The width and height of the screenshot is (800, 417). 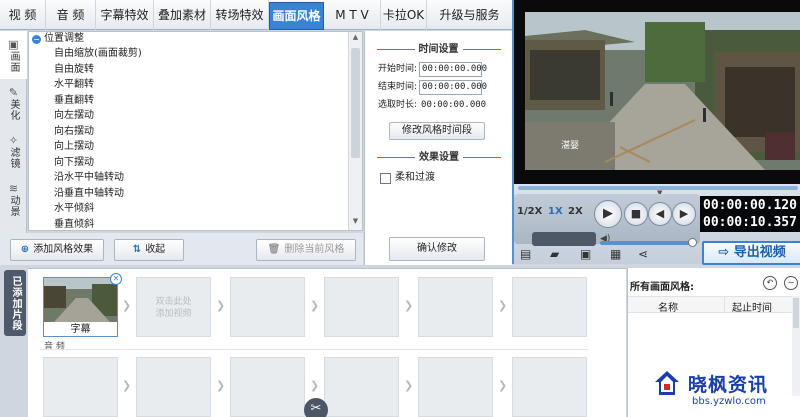 I want to click on video-caption: 湛婴, so click(x=570, y=146).